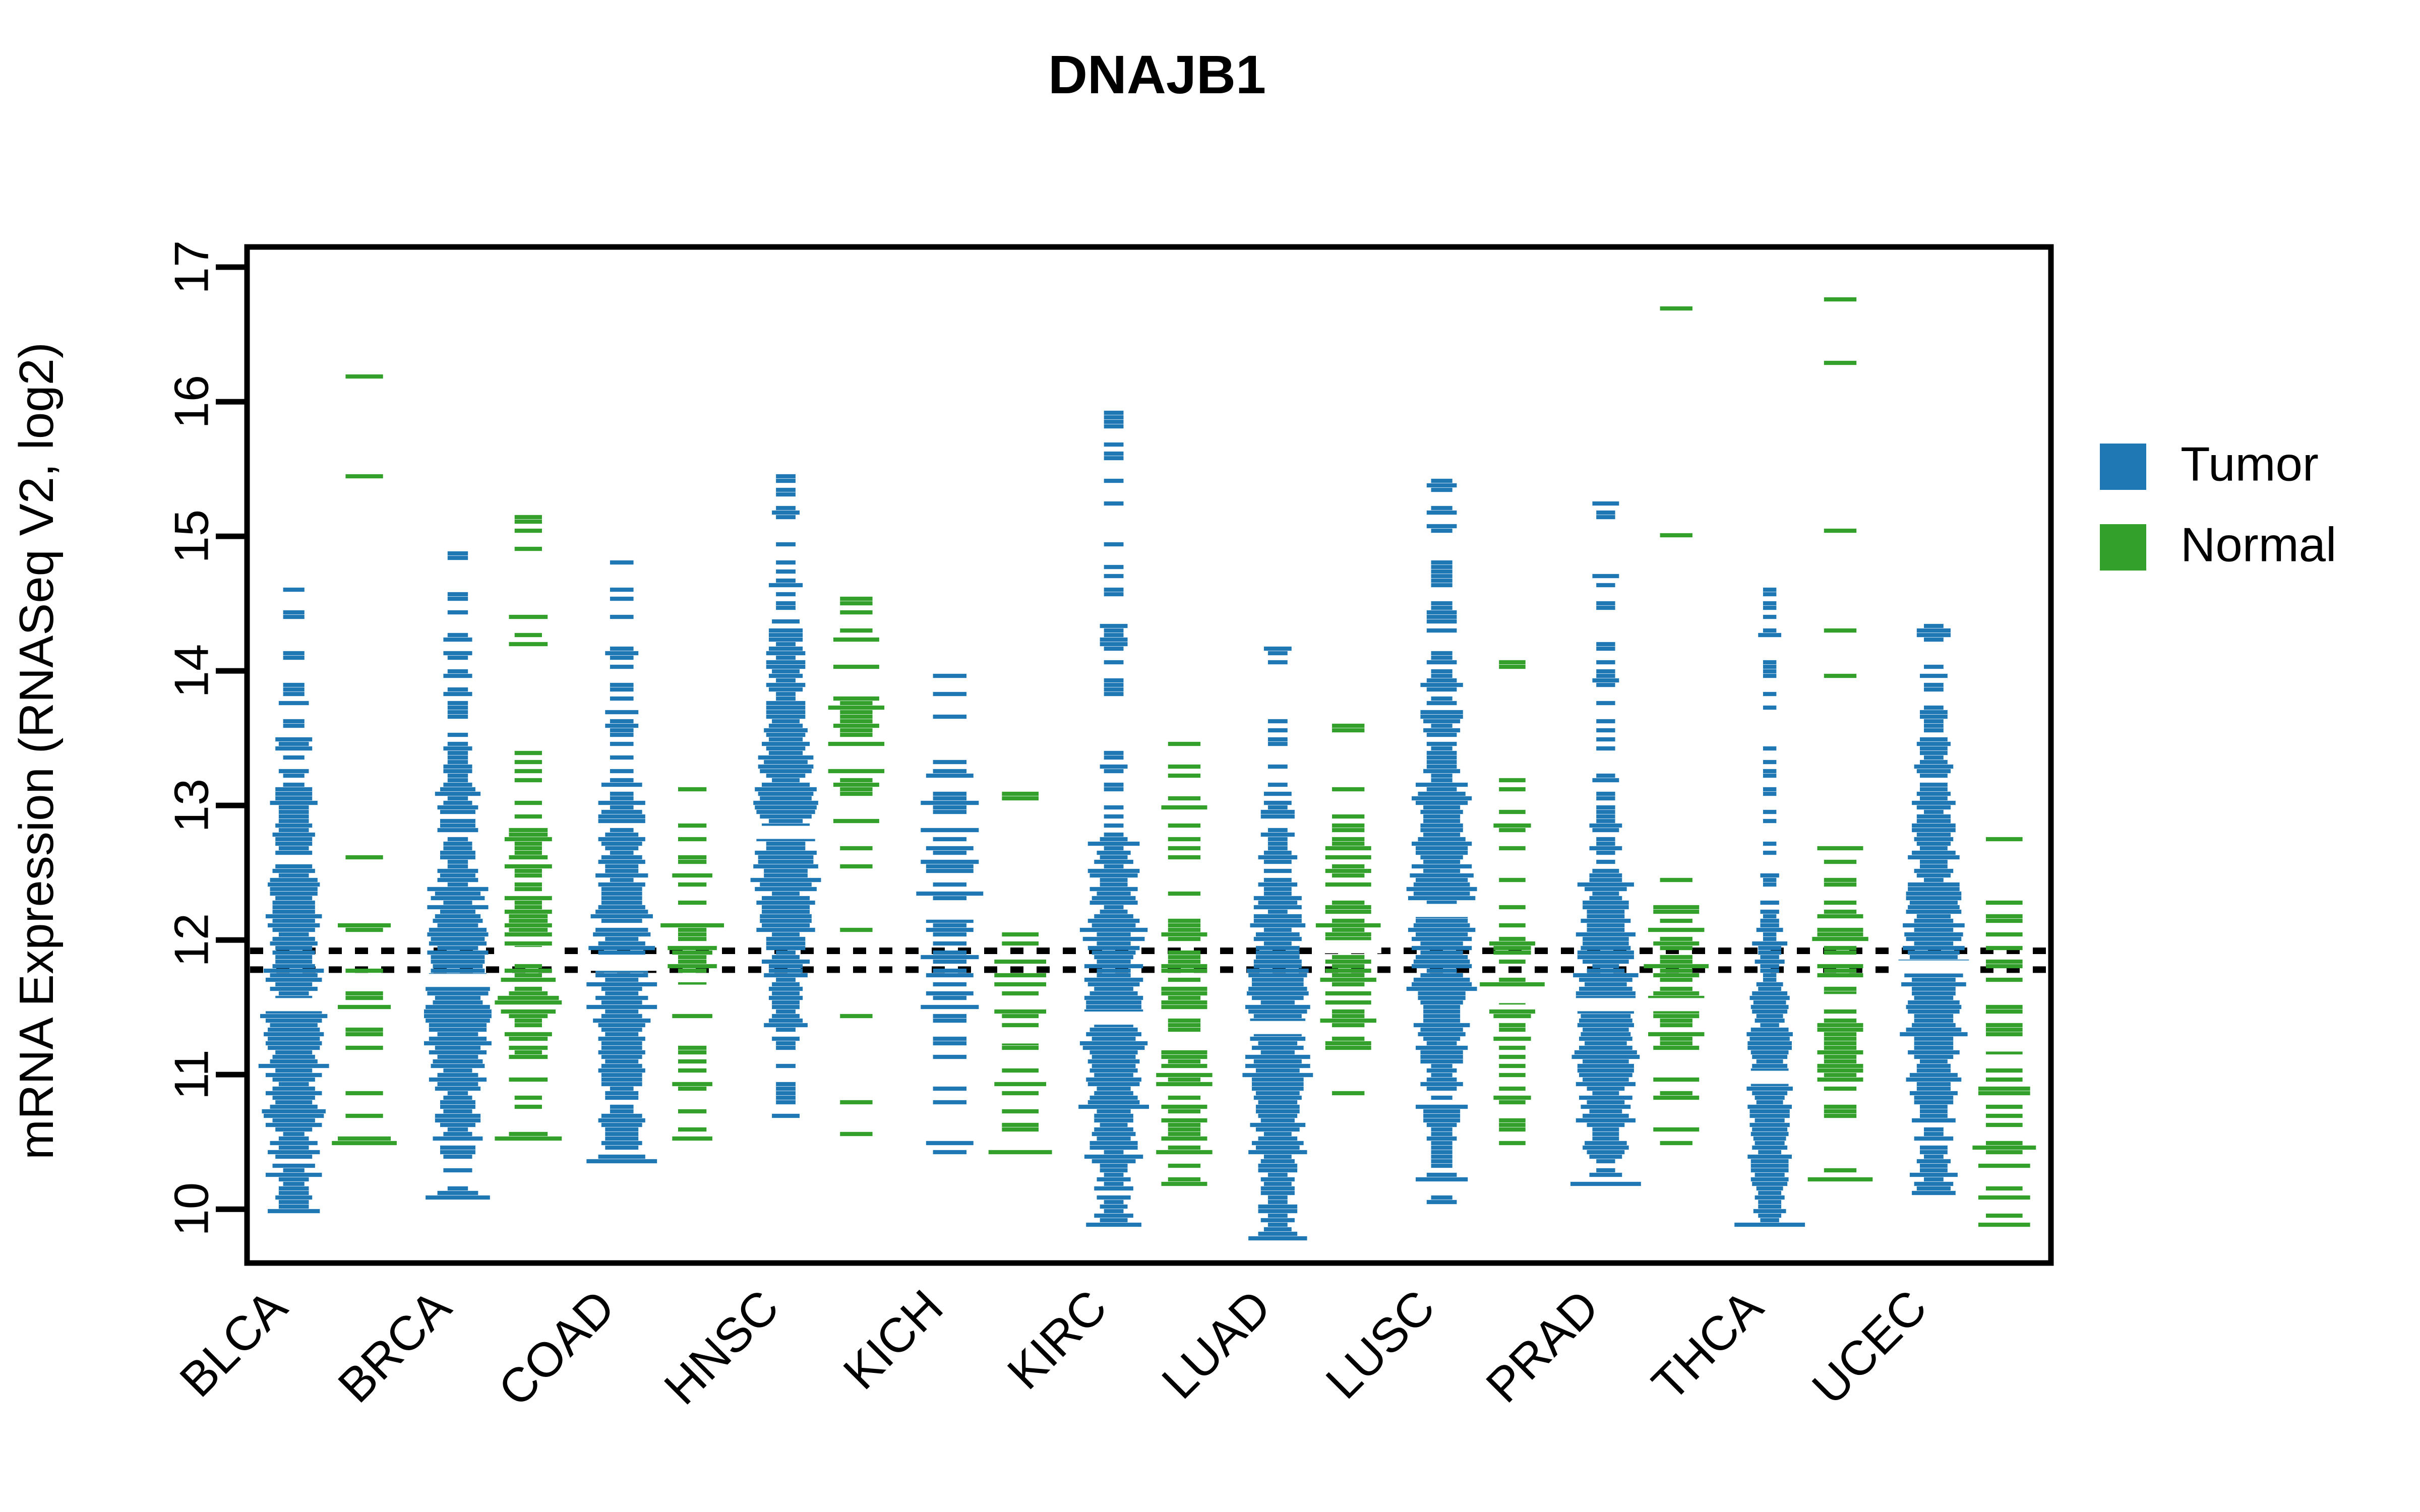  Describe the element at coordinates (2209, 464) in the screenshot. I see `legend-item-tumor: Tumor` at that location.